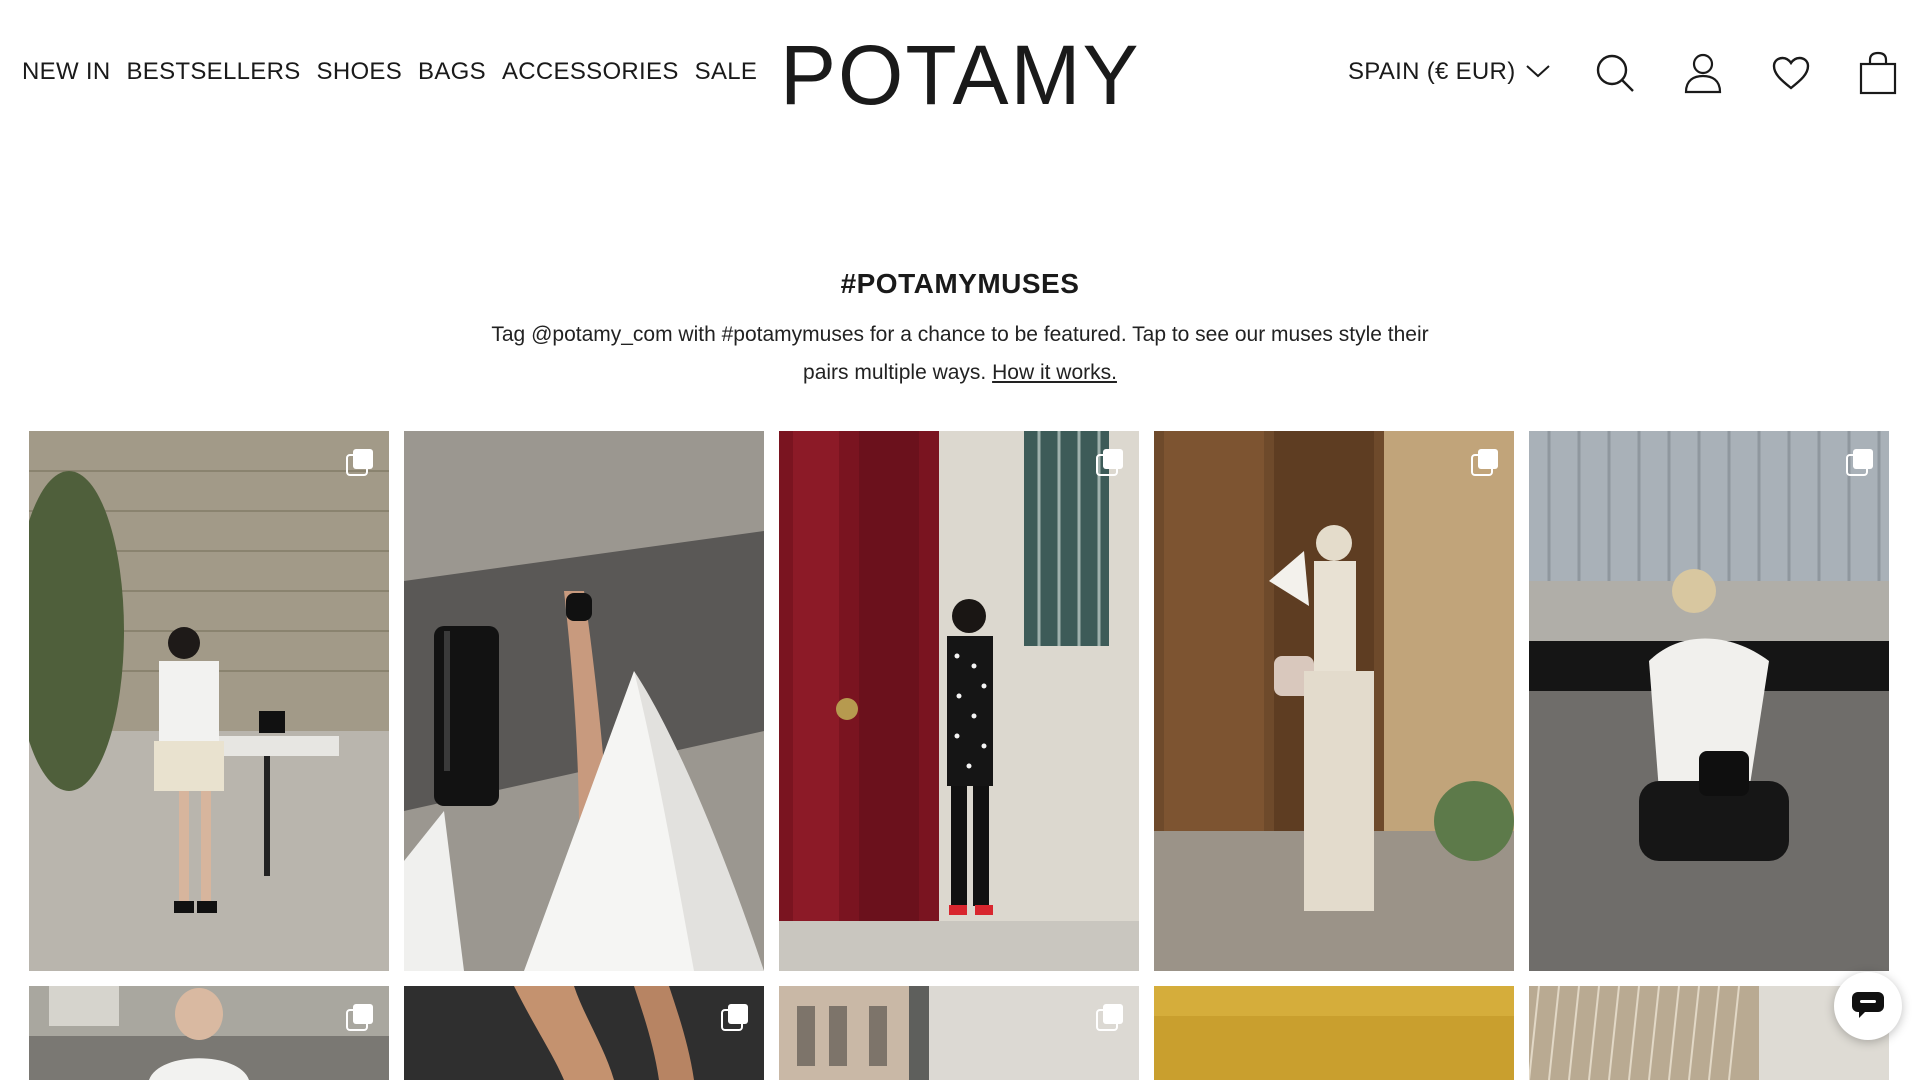 Image resolution: width=1920 pixels, height=1080 pixels. Describe the element at coordinates (960, 283) in the screenshot. I see `muses-title: #POTAMYMUSES` at that location.